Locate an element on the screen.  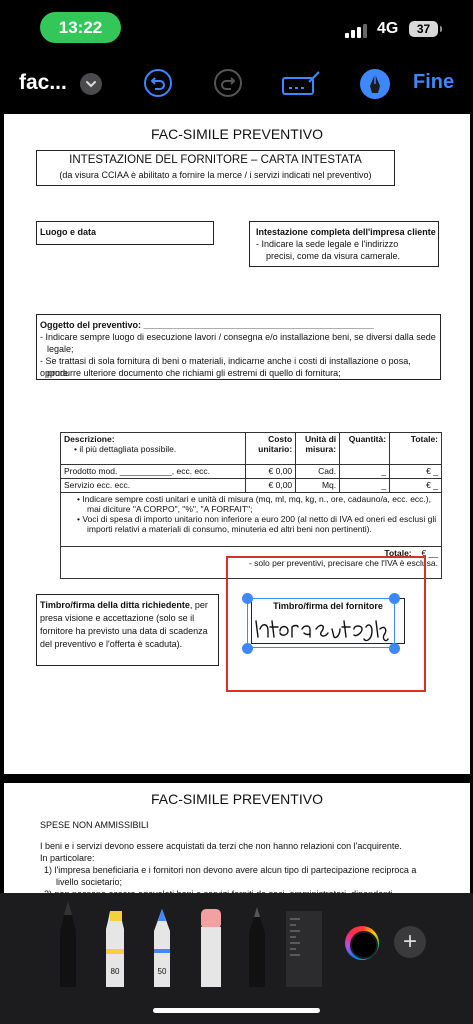
ruler-tool is located at coordinates (304, 949).